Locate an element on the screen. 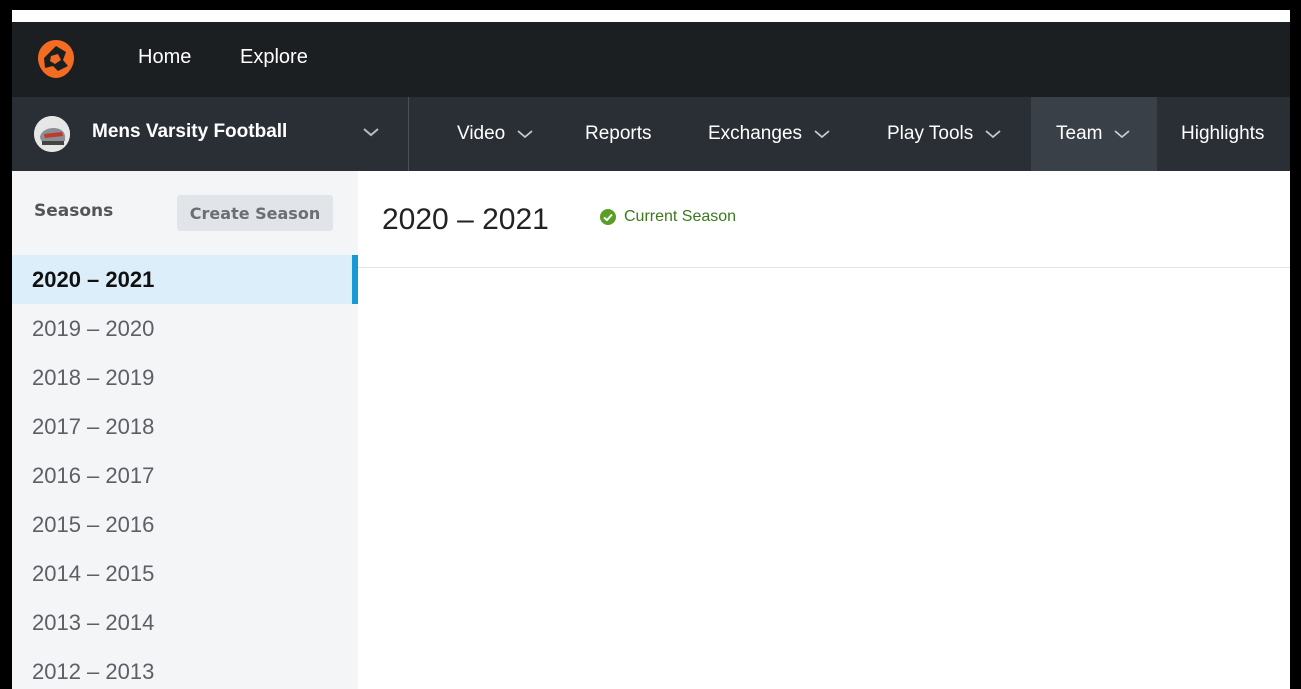 The image size is (1301, 689). seasons-header: Seasons is located at coordinates (74, 211).